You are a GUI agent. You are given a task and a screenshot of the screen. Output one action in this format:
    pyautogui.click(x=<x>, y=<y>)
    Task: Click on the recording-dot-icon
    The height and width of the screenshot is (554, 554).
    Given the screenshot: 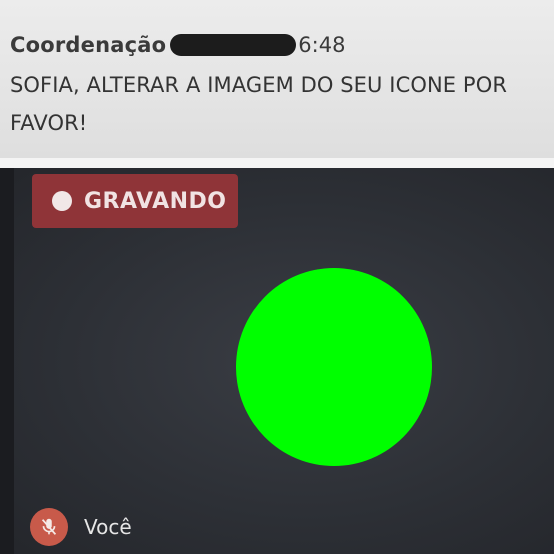 What is the action you would take?
    pyautogui.click(x=62, y=201)
    